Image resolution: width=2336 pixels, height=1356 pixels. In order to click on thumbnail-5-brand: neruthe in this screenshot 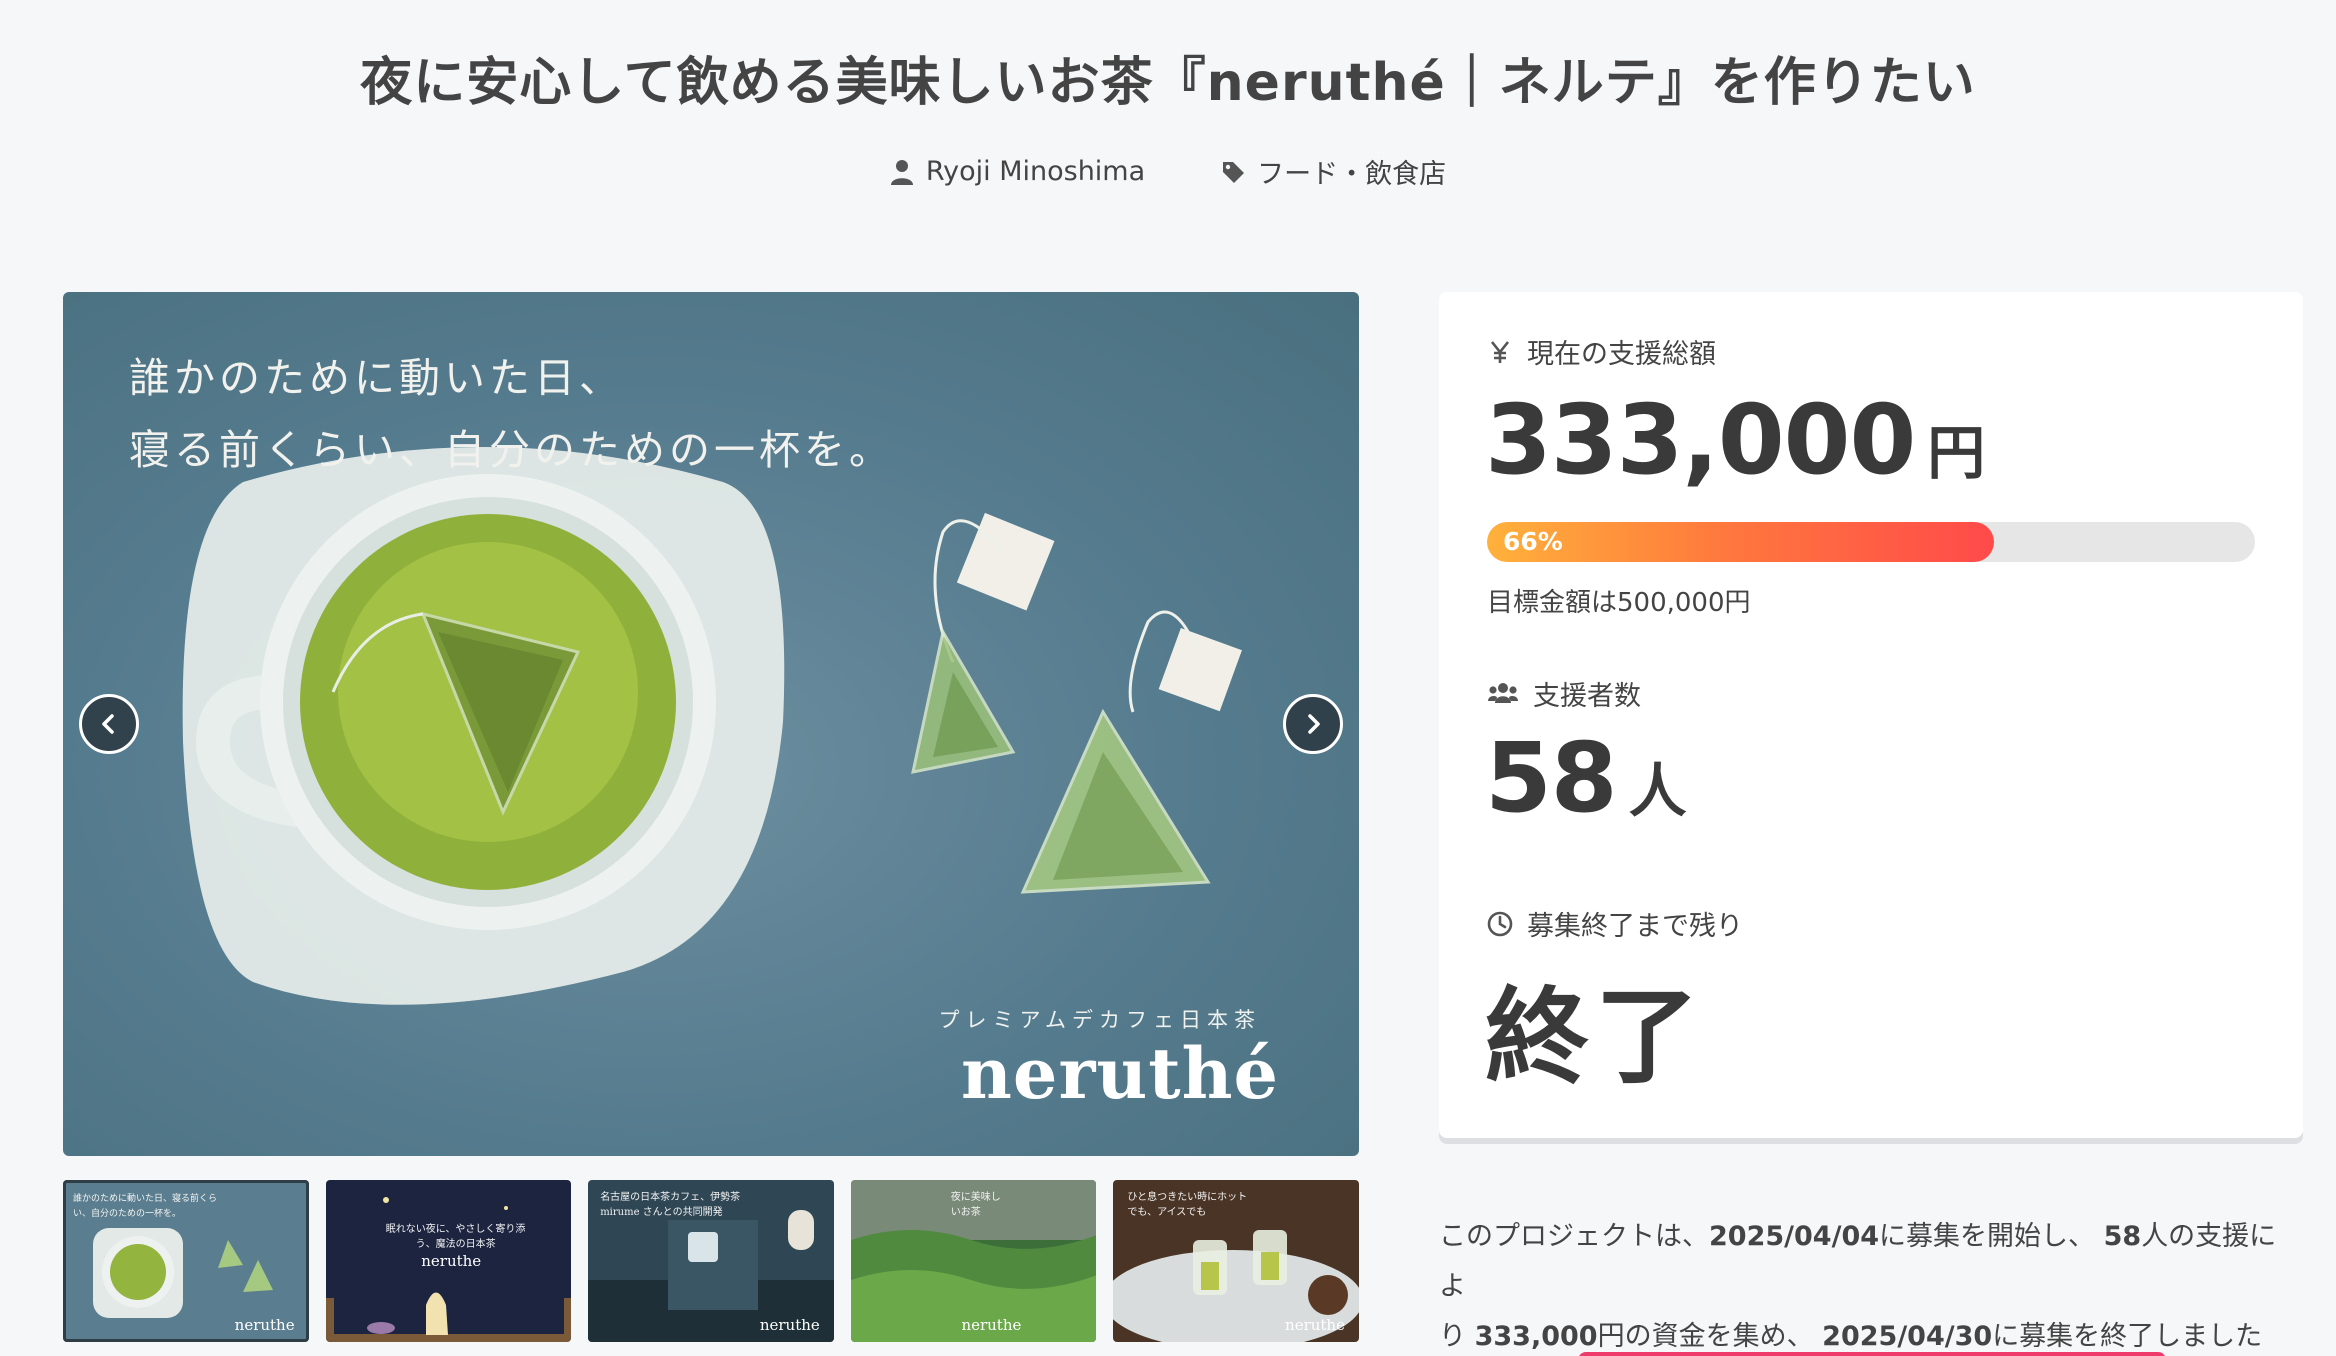, I will do `click(1315, 1325)`.